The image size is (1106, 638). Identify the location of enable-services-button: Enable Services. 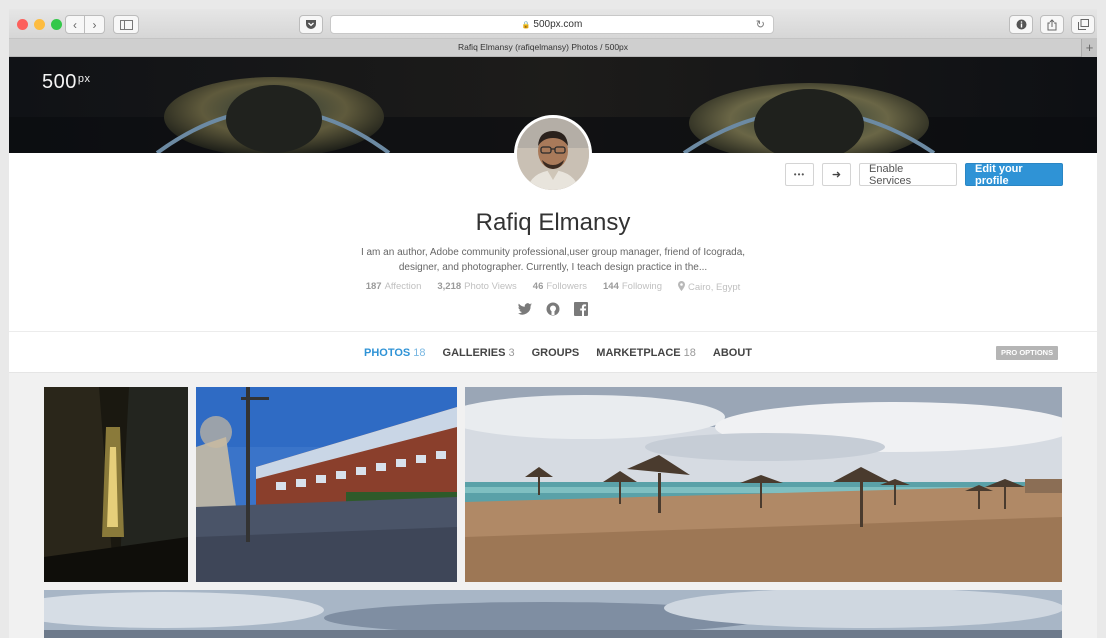
(908, 175).